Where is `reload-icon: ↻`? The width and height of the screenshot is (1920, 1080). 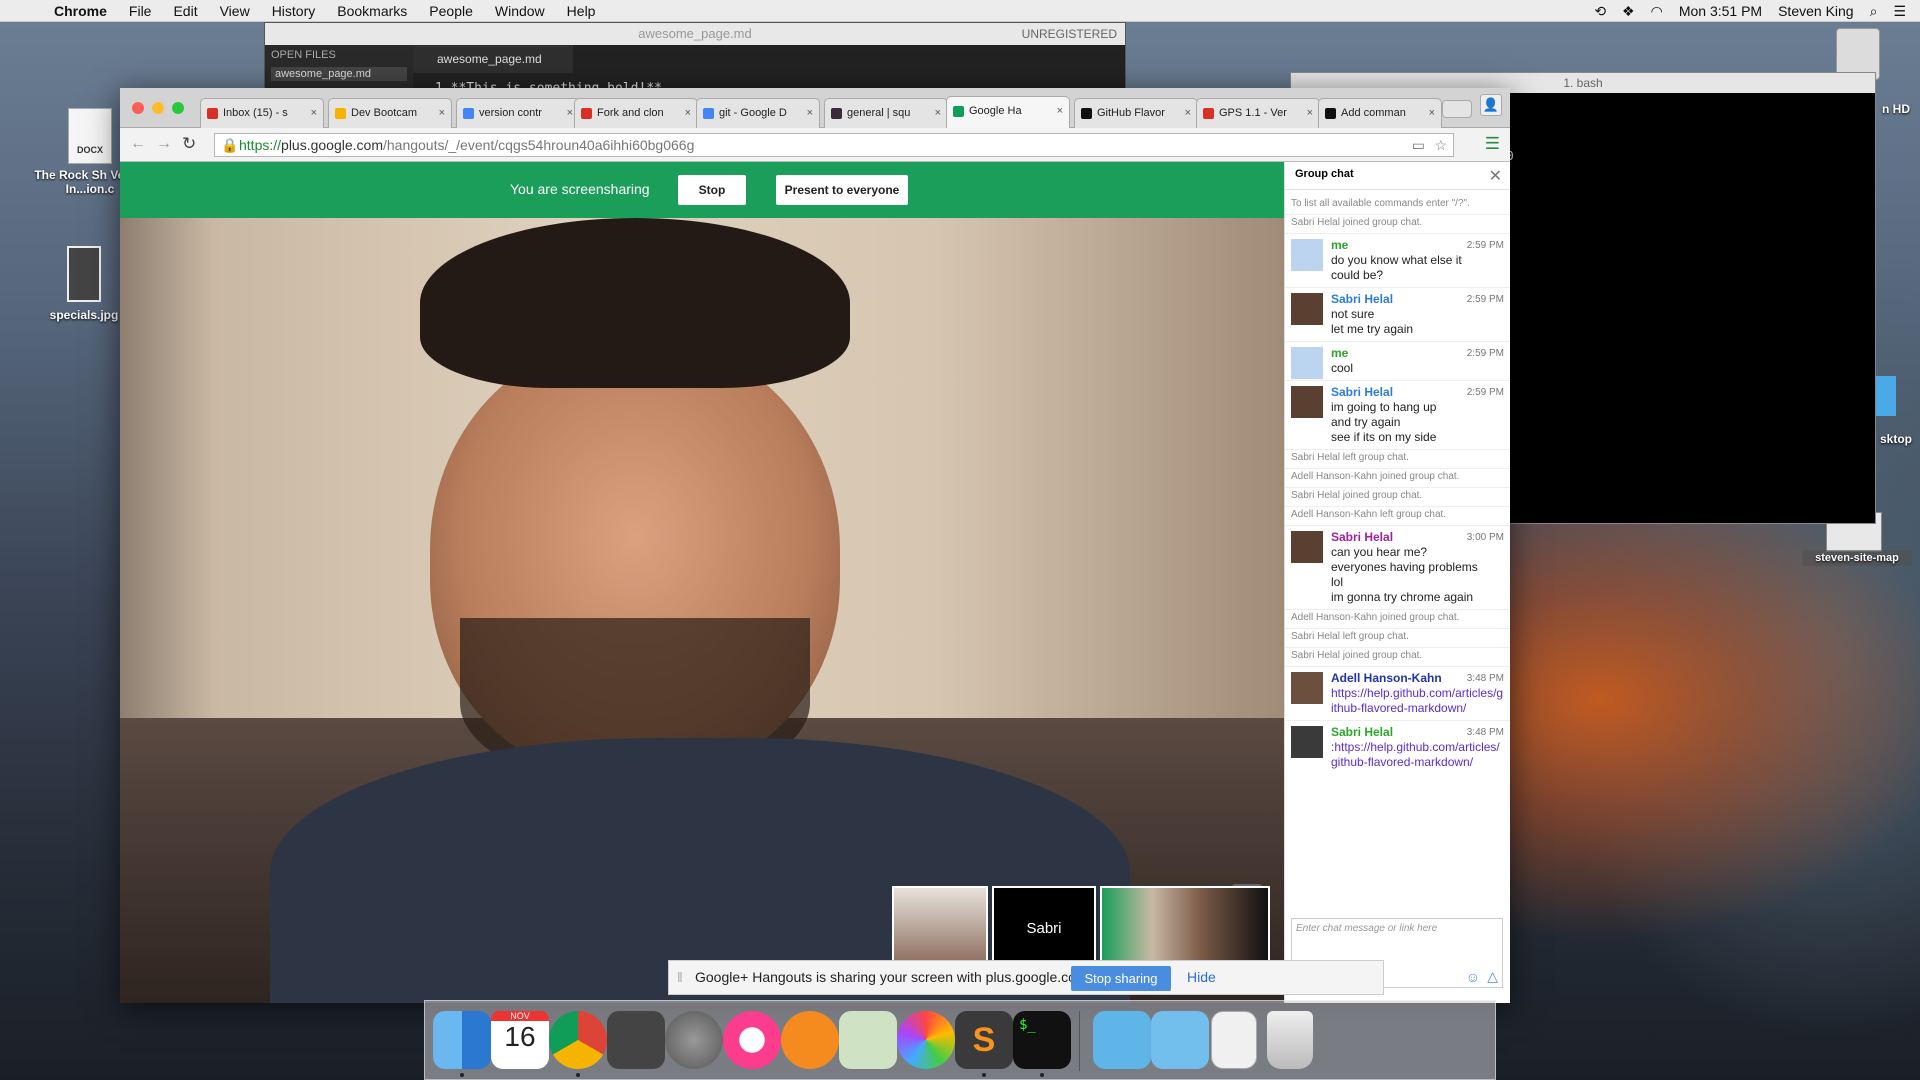 reload-icon: ↻ is located at coordinates (189, 144).